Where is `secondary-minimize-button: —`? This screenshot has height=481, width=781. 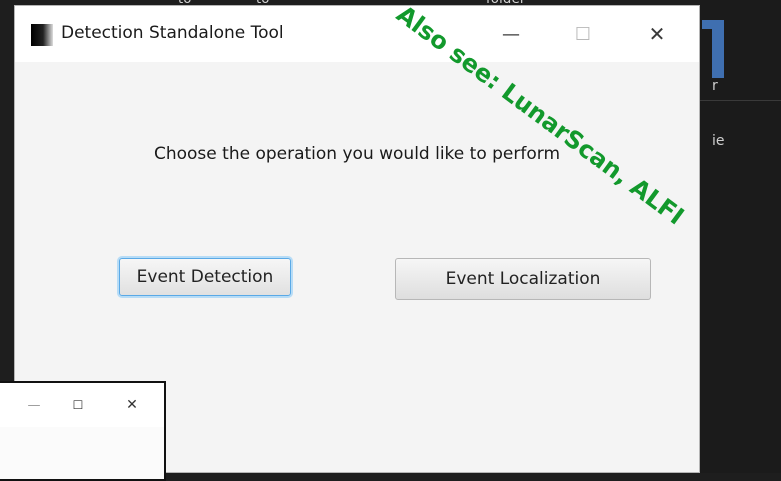 secondary-minimize-button: — is located at coordinates (34, 405).